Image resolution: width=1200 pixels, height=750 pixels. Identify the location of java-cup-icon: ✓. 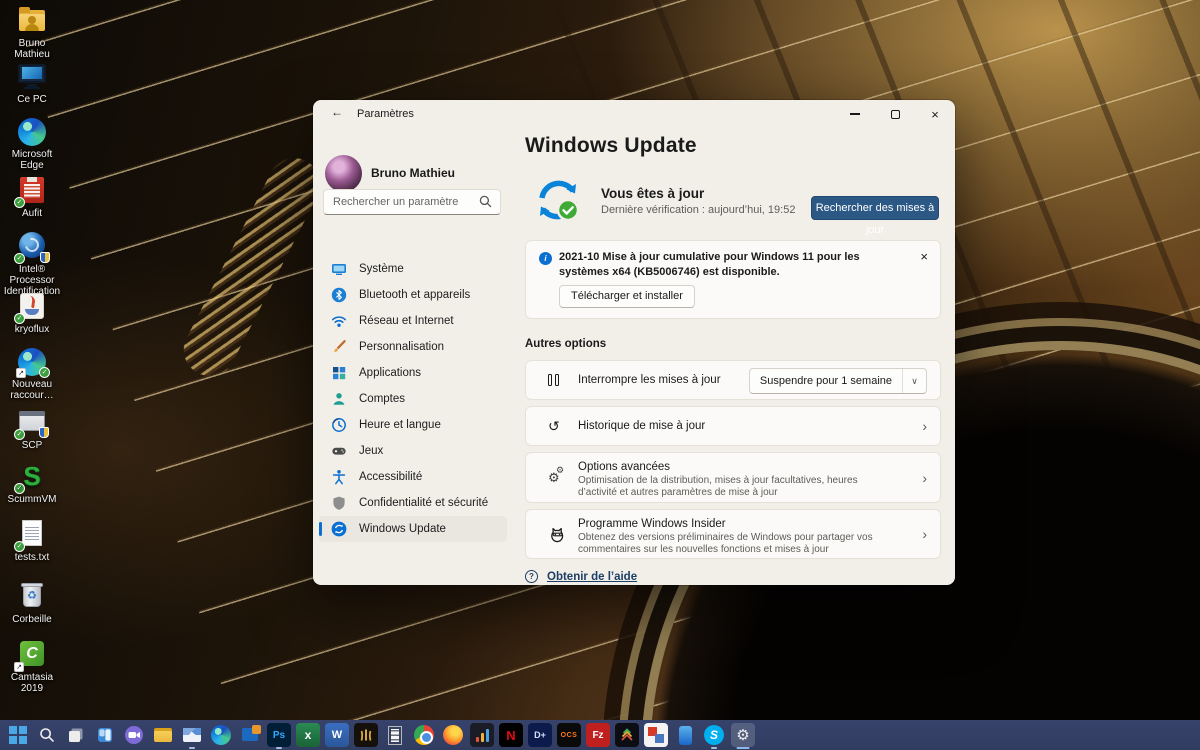
(31, 308).